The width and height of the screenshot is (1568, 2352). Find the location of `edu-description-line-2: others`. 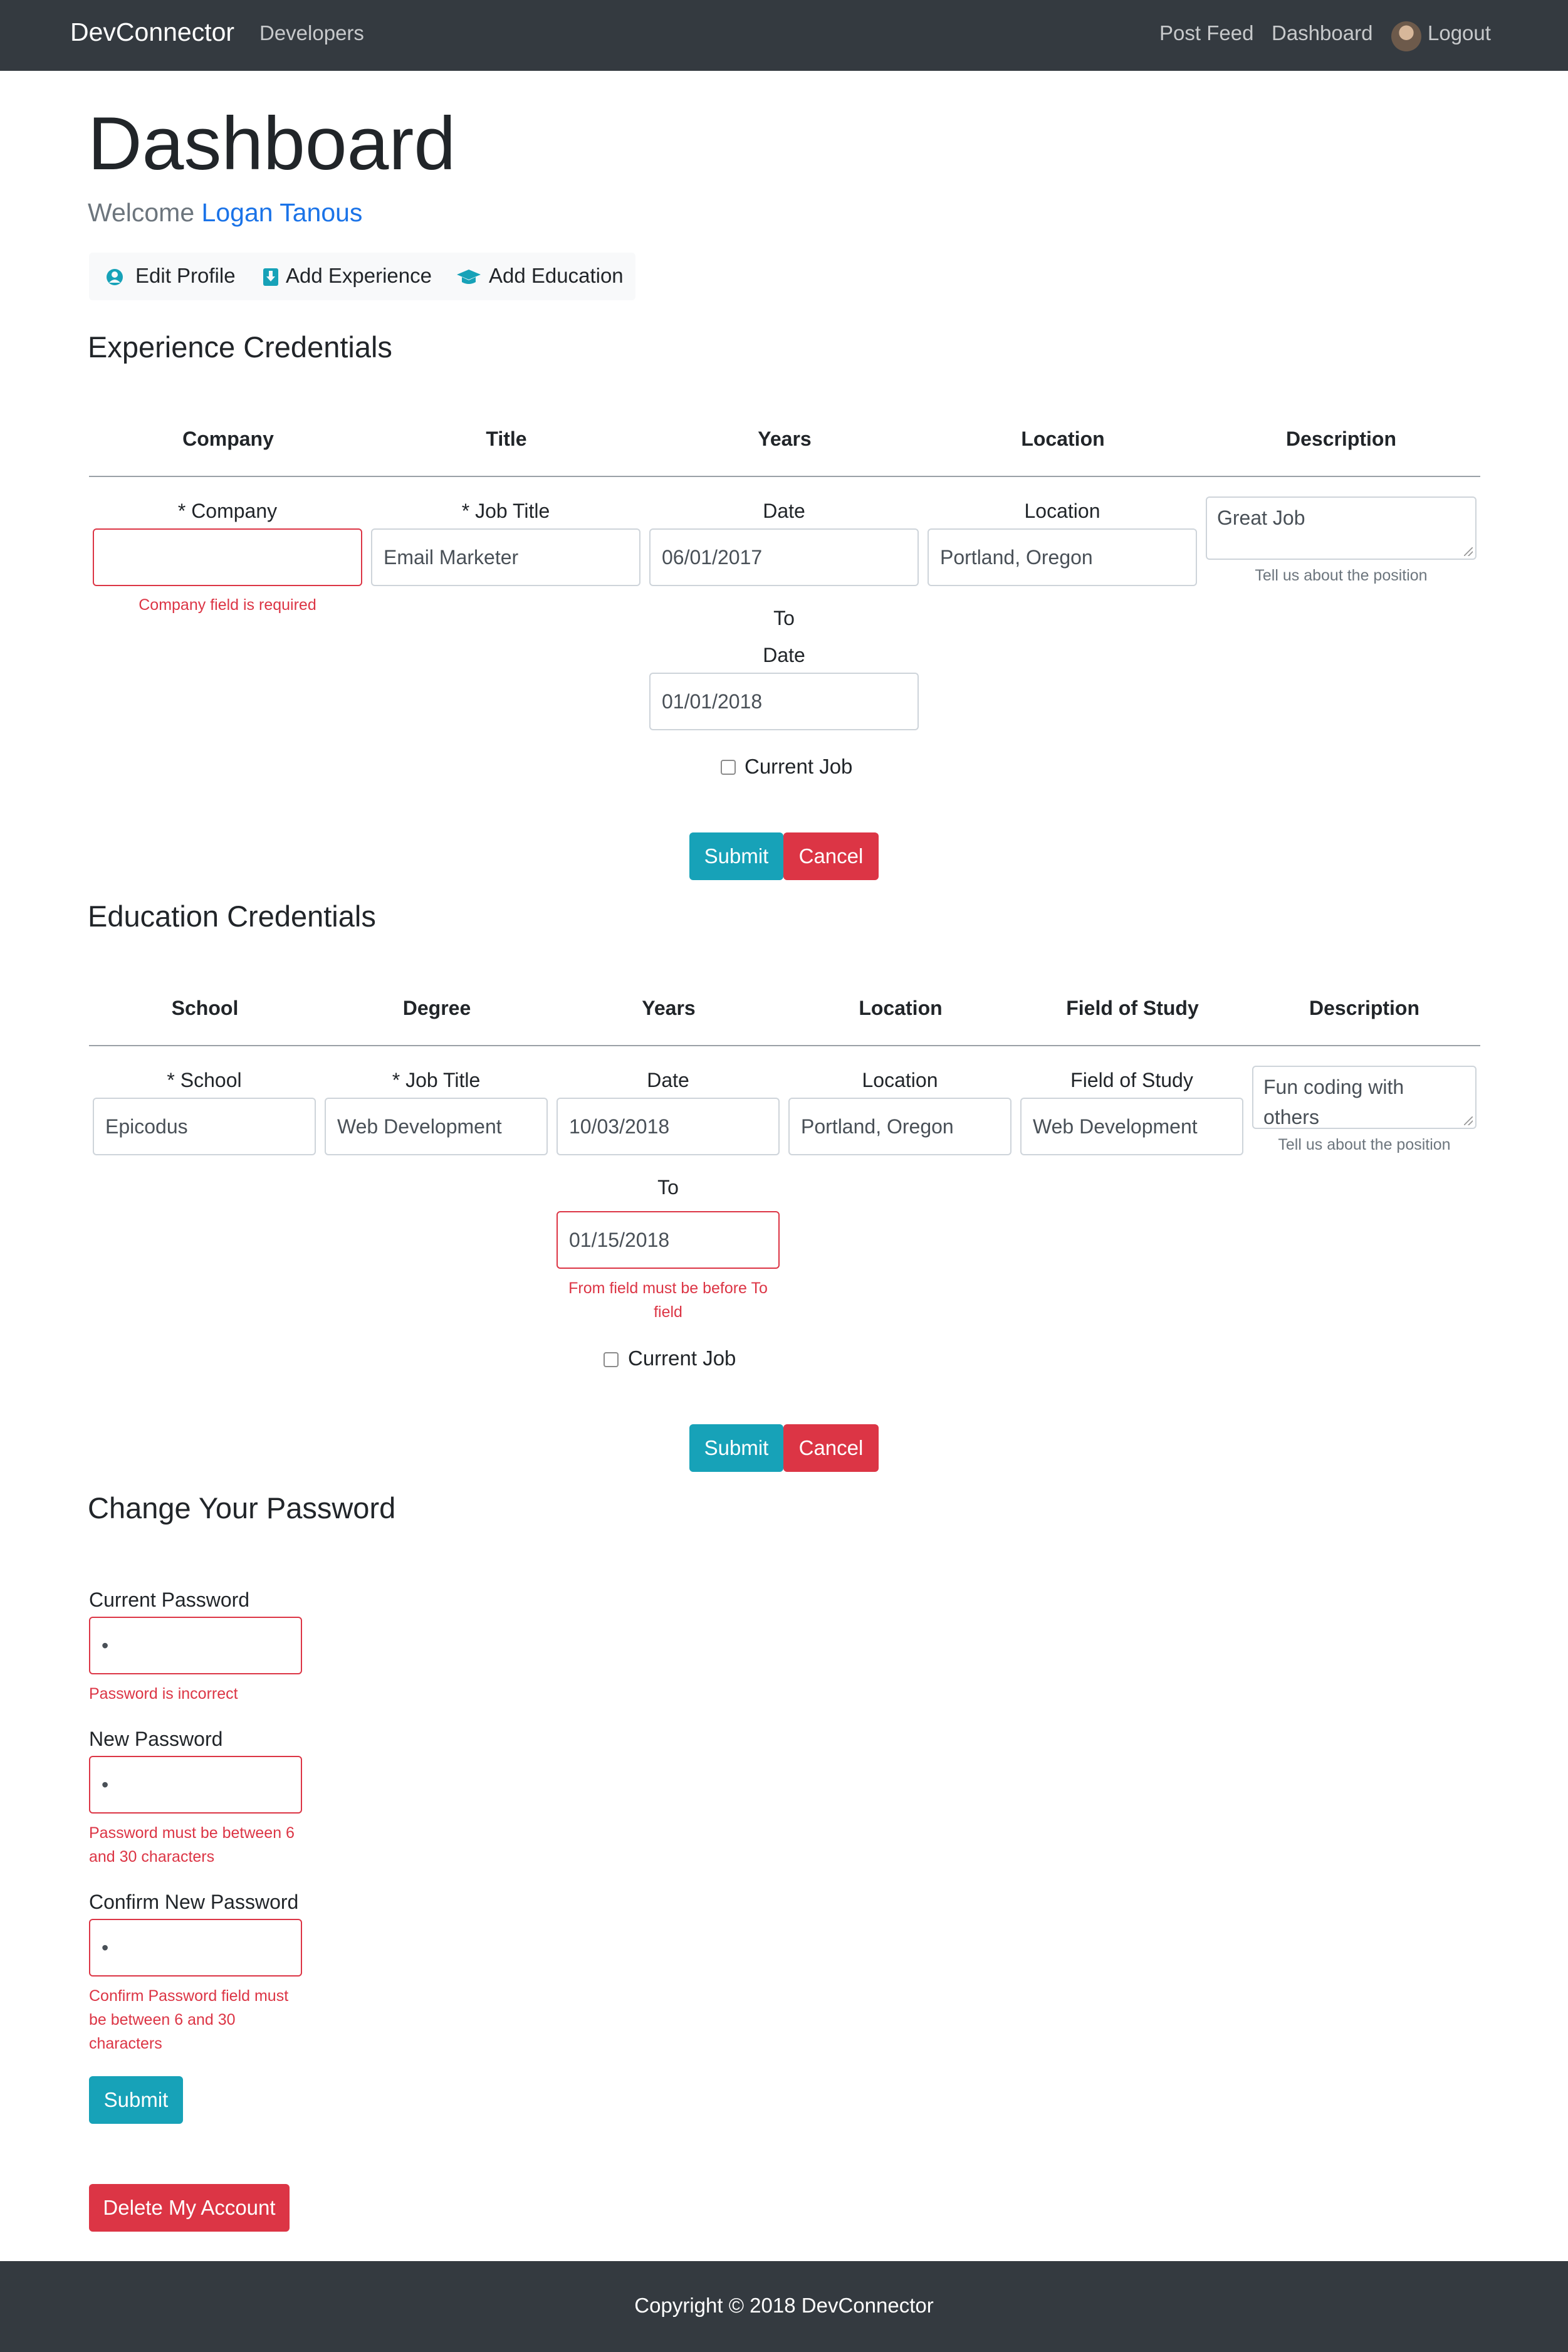

edu-description-line-2: others is located at coordinates (1291, 1117).